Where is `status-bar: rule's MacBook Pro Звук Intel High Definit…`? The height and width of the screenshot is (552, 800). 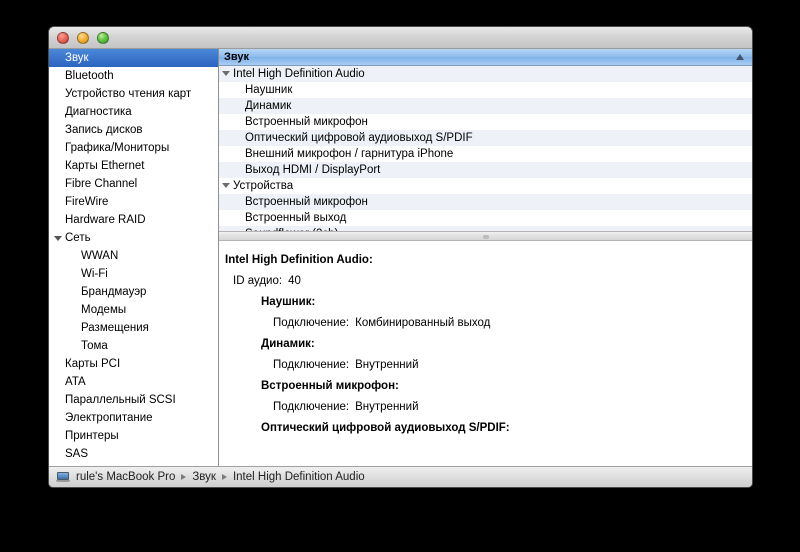
status-bar: rule's MacBook Pro Звук Intel High Definit… is located at coordinates (400, 476).